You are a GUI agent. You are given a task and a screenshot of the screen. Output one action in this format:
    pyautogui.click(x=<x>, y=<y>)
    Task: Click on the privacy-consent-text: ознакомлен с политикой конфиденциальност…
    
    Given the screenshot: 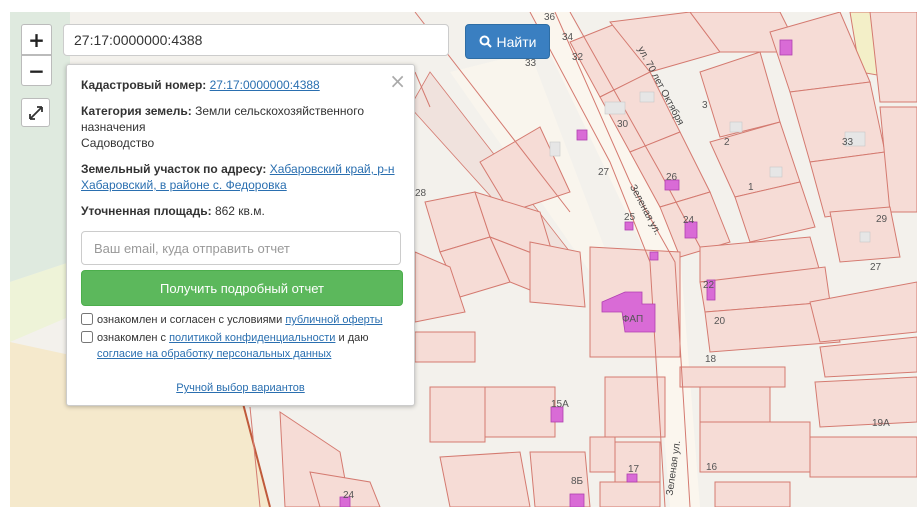 What is the action you would take?
    pyautogui.click(x=233, y=346)
    